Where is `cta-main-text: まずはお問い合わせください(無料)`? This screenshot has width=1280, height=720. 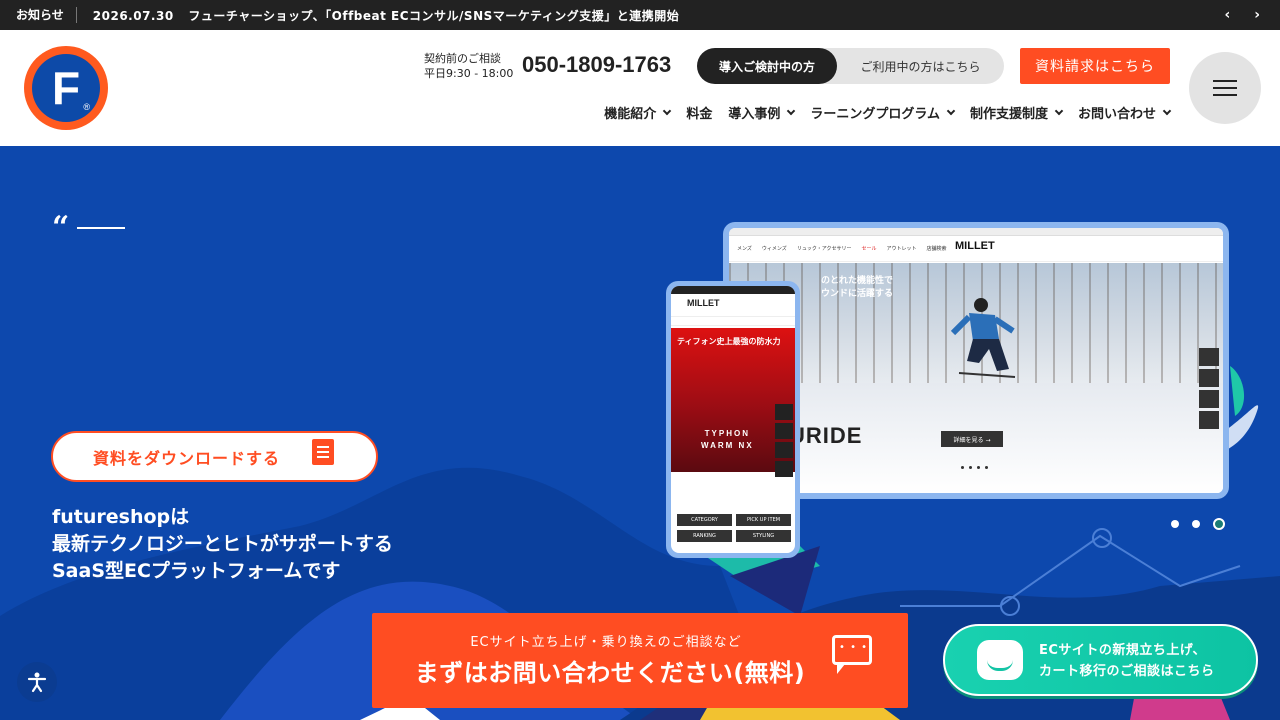 cta-main-text: まずはお問い合わせください(無料) is located at coordinates (610, 673).